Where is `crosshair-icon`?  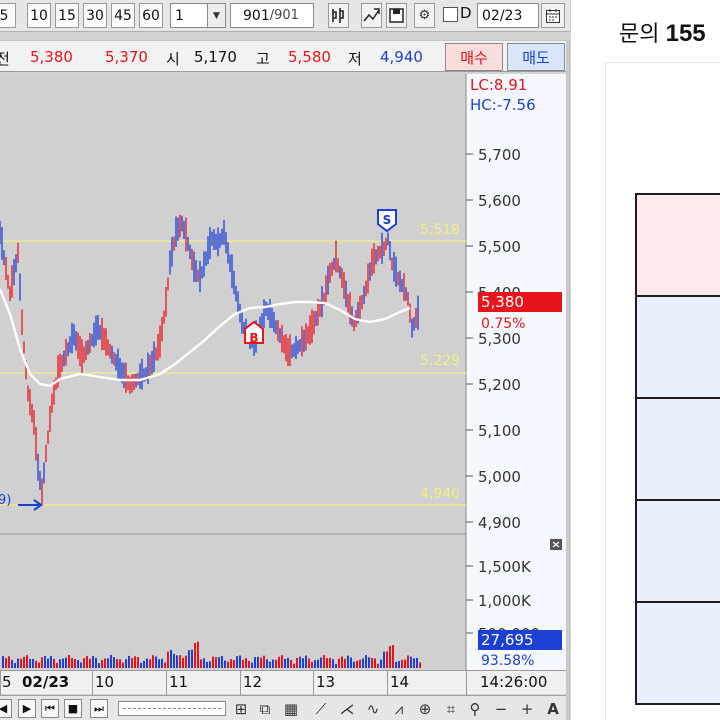
crosshair-icon is located at coordinates (371, 15).